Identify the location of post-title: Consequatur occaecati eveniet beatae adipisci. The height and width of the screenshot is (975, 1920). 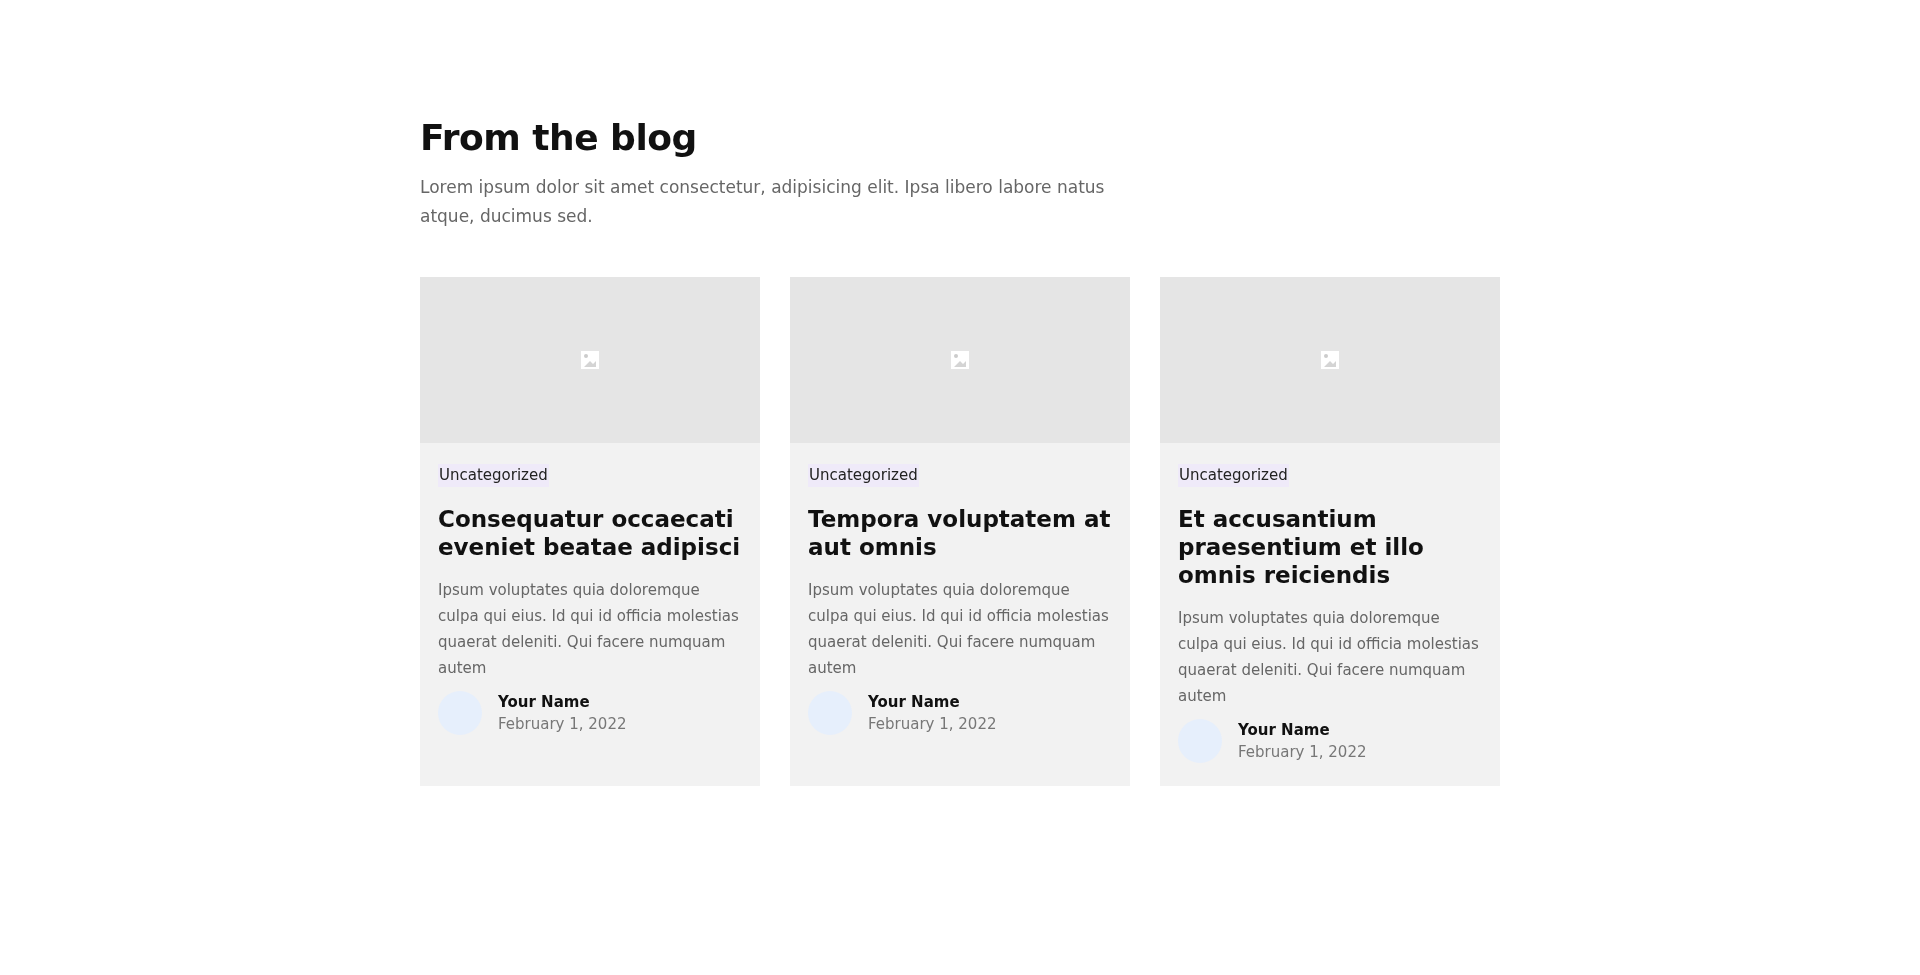
(590, 532).